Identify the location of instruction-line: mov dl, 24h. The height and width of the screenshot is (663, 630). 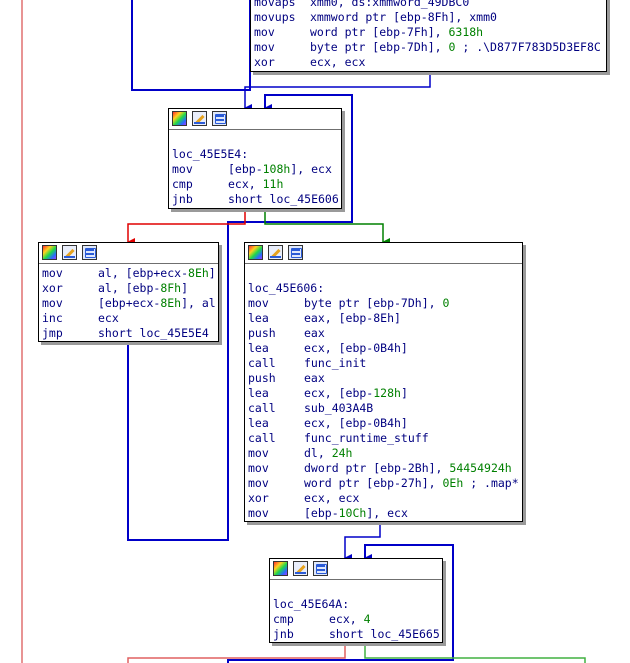
(383, 453).